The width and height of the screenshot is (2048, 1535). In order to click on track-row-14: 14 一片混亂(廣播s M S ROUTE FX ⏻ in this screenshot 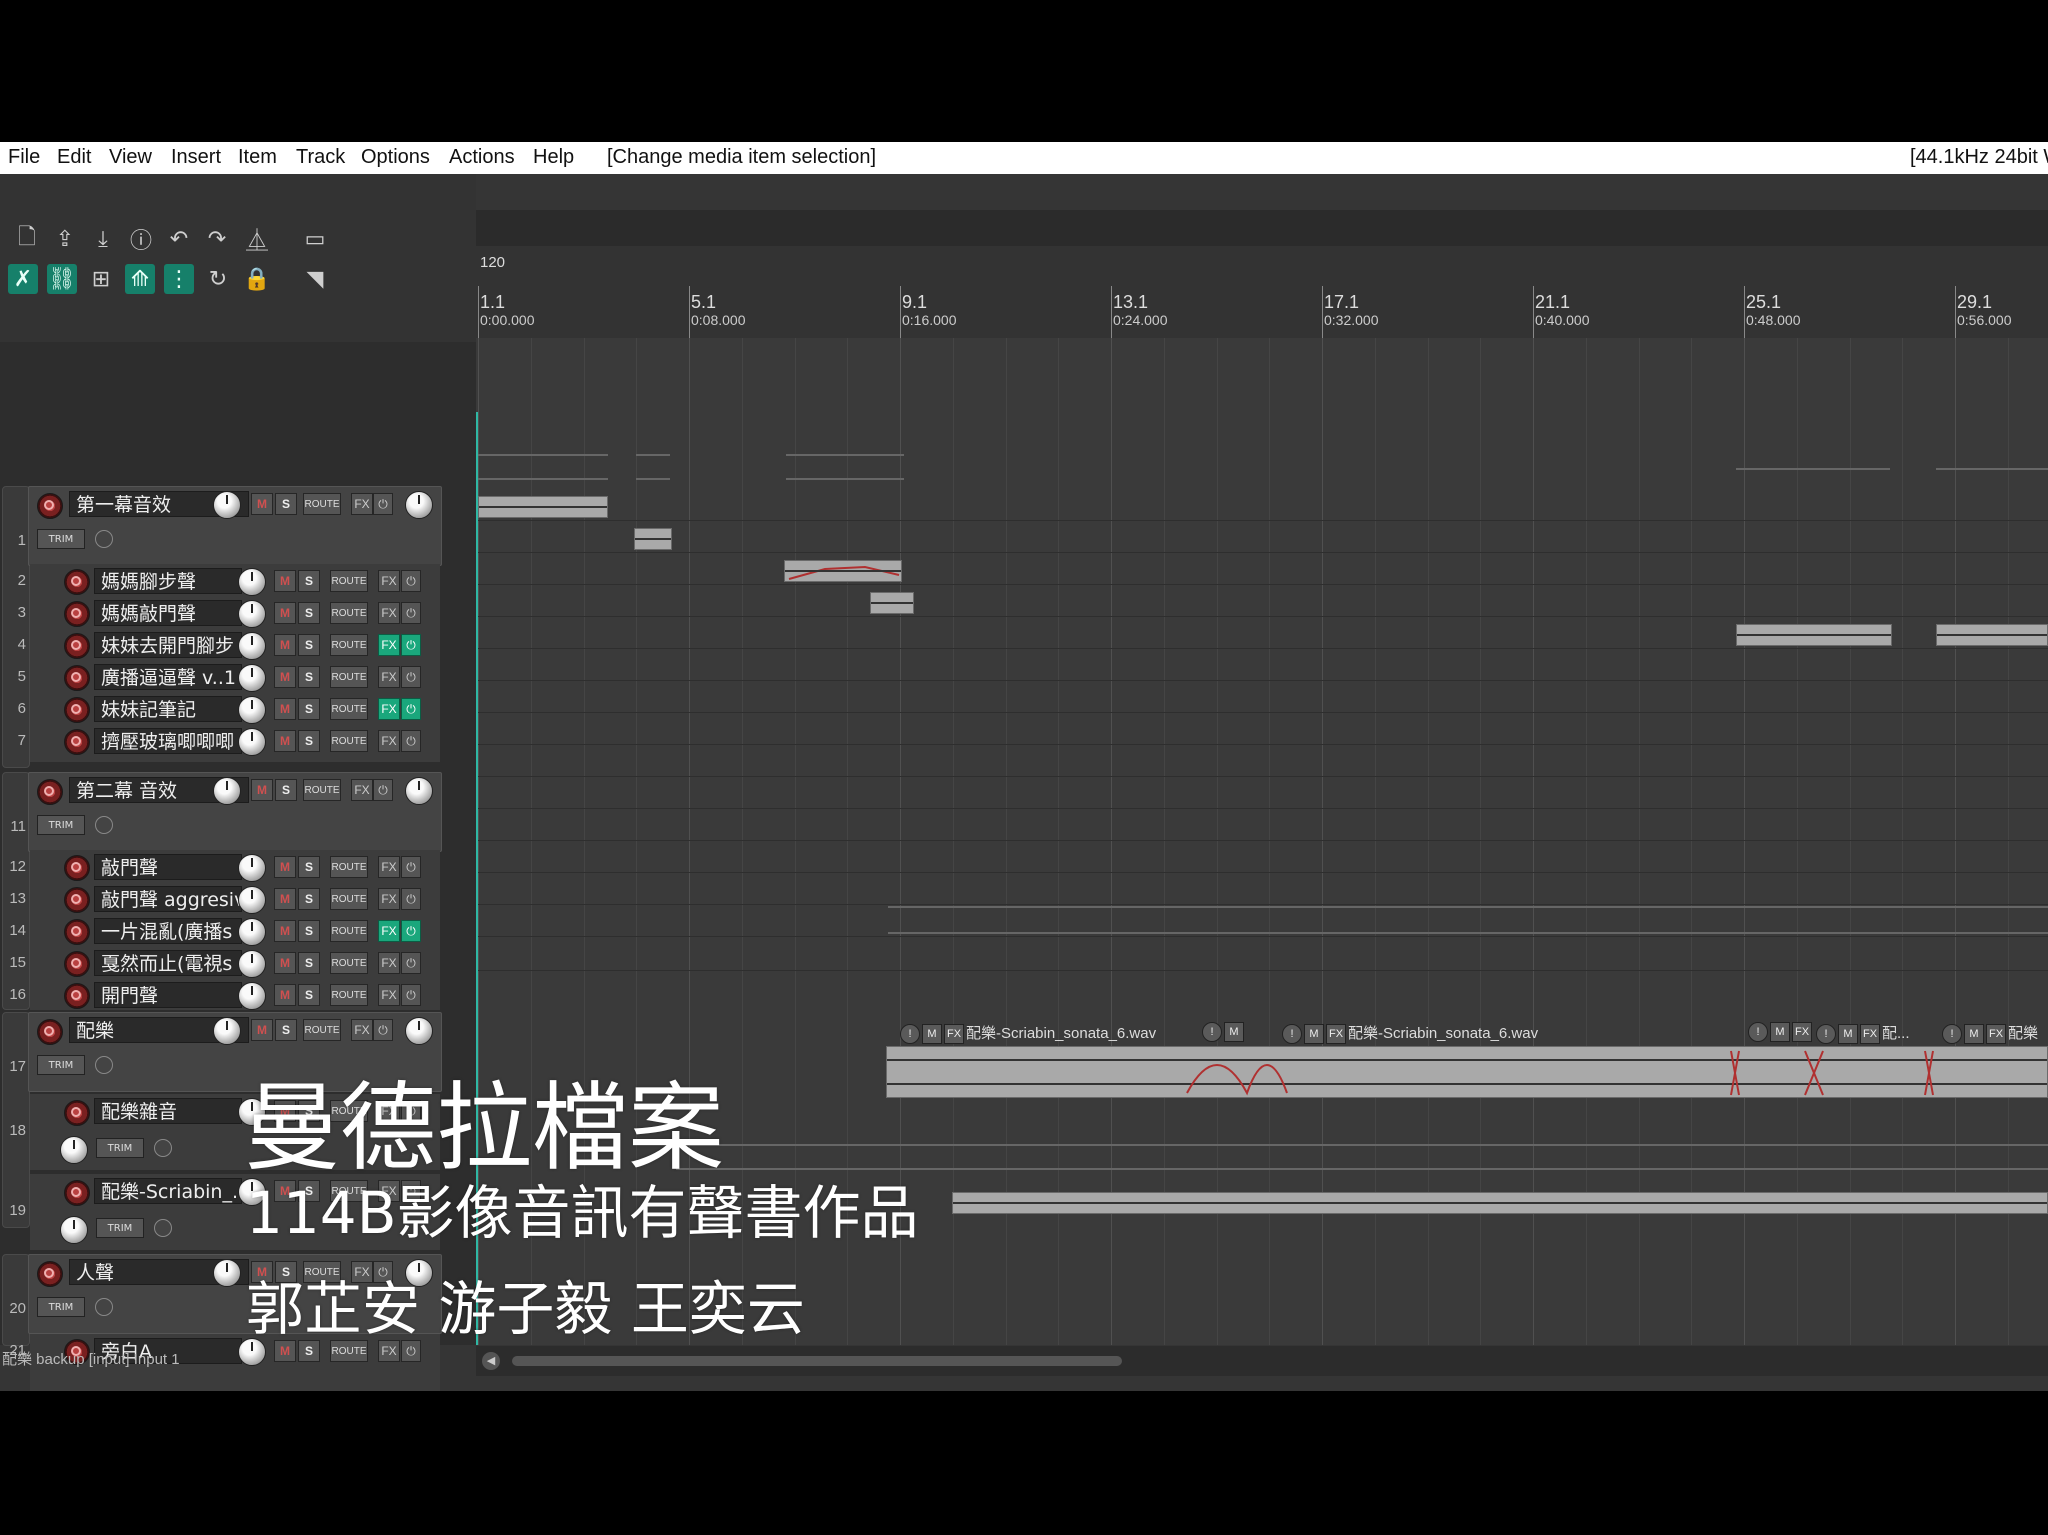, I will do `click(220, 931)`.